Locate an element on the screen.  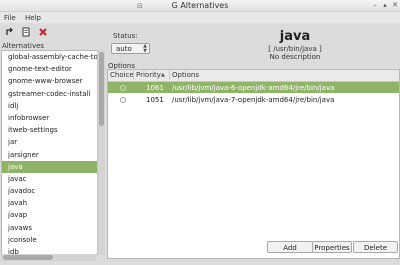
list-item: global-assembly-cache-tool is located at coordinates (49, 57).